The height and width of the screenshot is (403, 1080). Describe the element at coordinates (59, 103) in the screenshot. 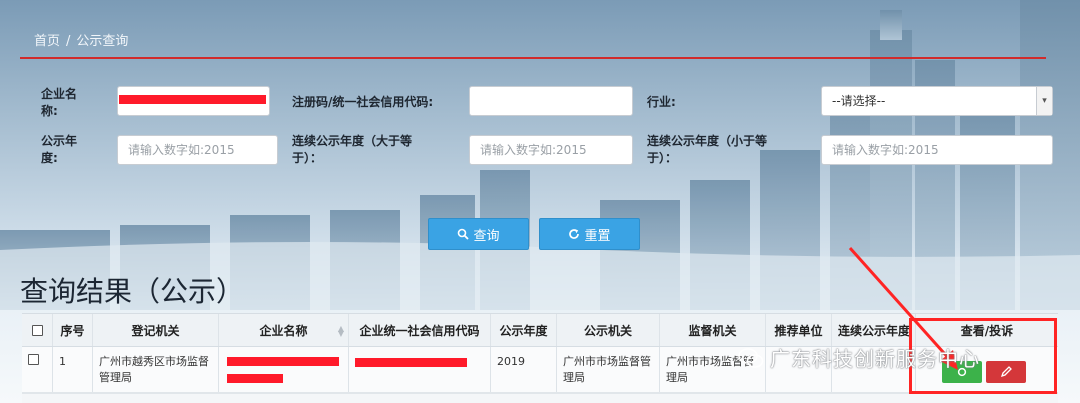

I see `company-name-label: 企业名 称:` at that location.